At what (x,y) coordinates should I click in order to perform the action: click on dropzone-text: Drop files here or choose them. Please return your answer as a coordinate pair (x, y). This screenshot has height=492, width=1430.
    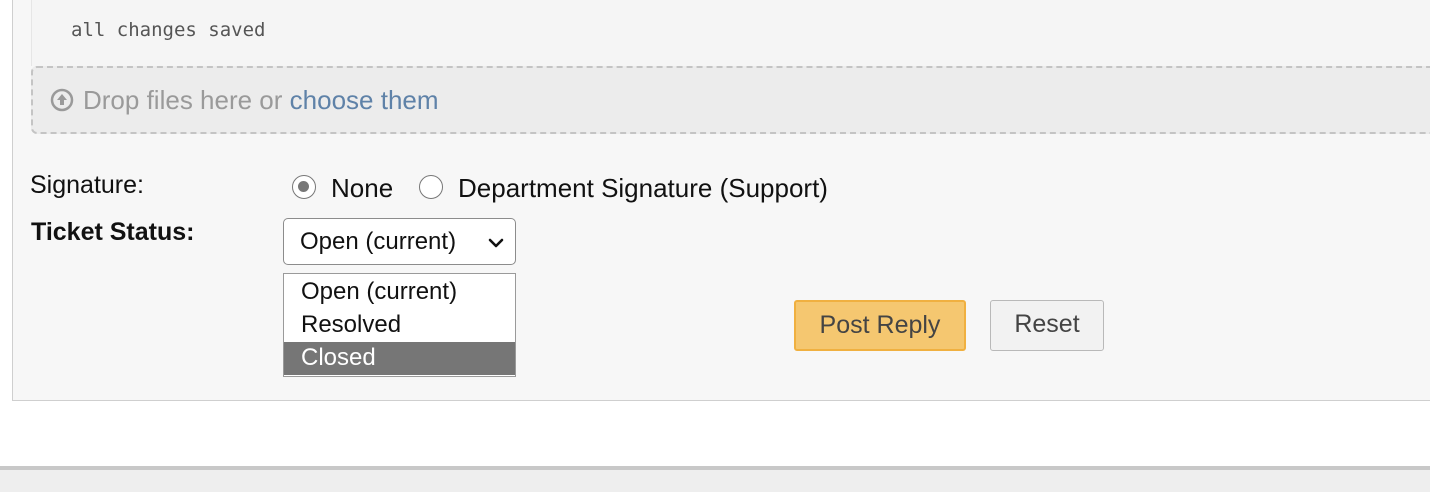
    Looking at the image, I should click on (261, 100).